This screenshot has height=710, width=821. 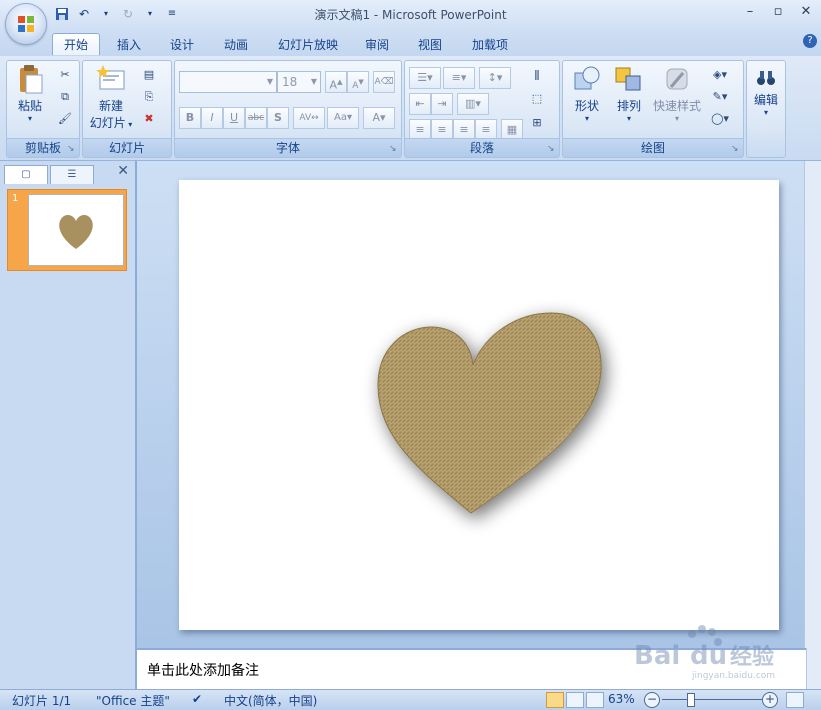 I want to click on shadow-icon: S, so click(x=278, y=118).